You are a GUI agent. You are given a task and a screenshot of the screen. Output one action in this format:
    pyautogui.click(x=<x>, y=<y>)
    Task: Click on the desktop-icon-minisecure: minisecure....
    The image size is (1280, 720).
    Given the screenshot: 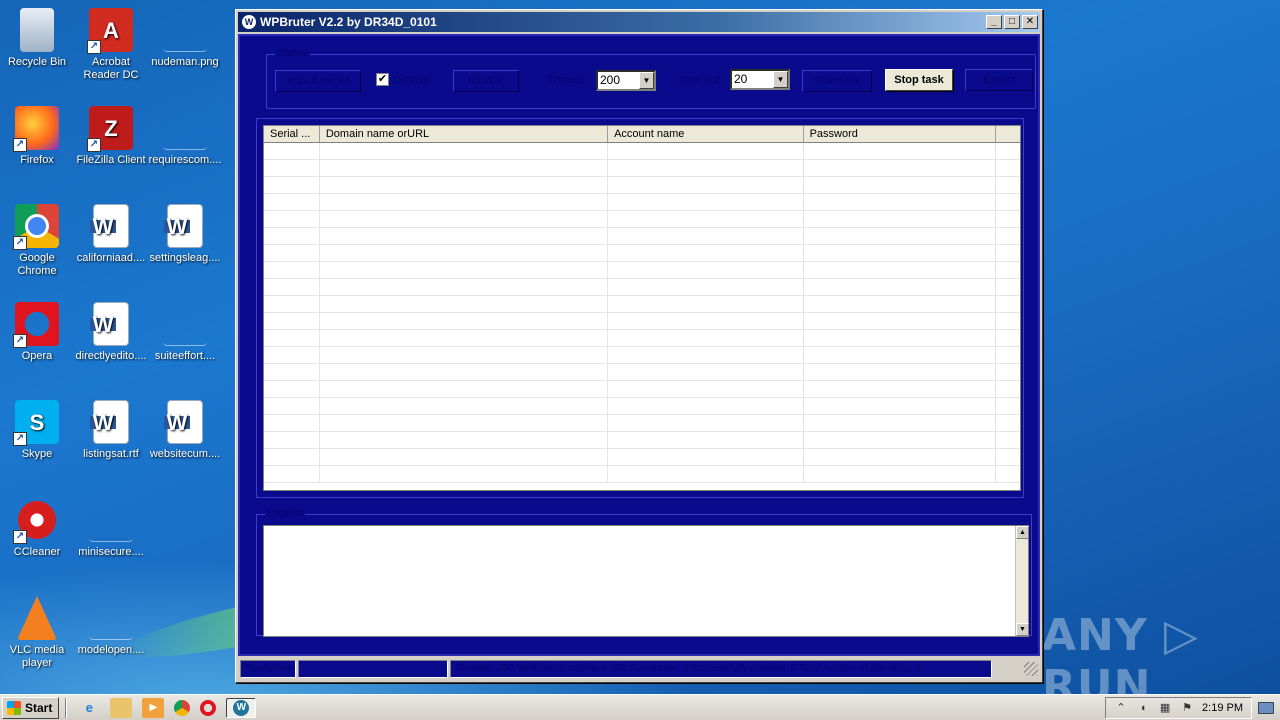 What is the action you would take?
    pyautogui.click(x=111, y=528)
    